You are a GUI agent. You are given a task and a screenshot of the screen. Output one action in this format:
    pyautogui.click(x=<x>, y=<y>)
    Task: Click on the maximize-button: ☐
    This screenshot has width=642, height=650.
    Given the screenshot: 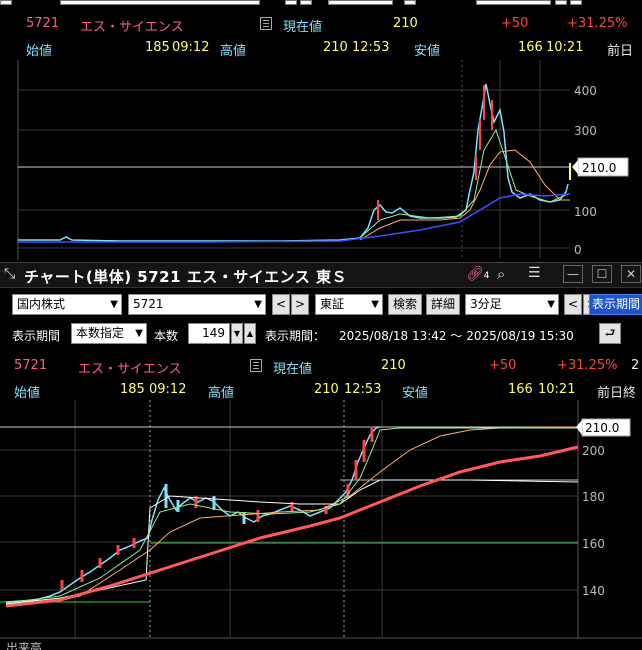 What is the action you would take?
    pyautogui.click(x=602, y=274)
    